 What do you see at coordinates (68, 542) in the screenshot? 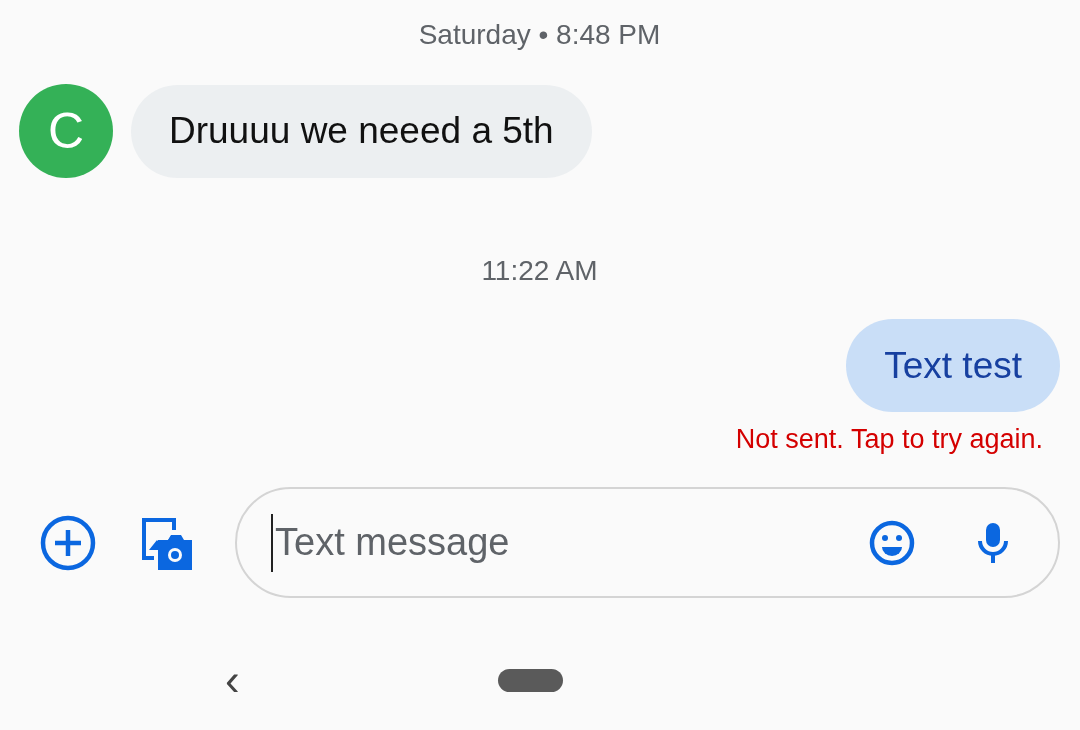
I see `add-icon` at bounding box center [68, 542].